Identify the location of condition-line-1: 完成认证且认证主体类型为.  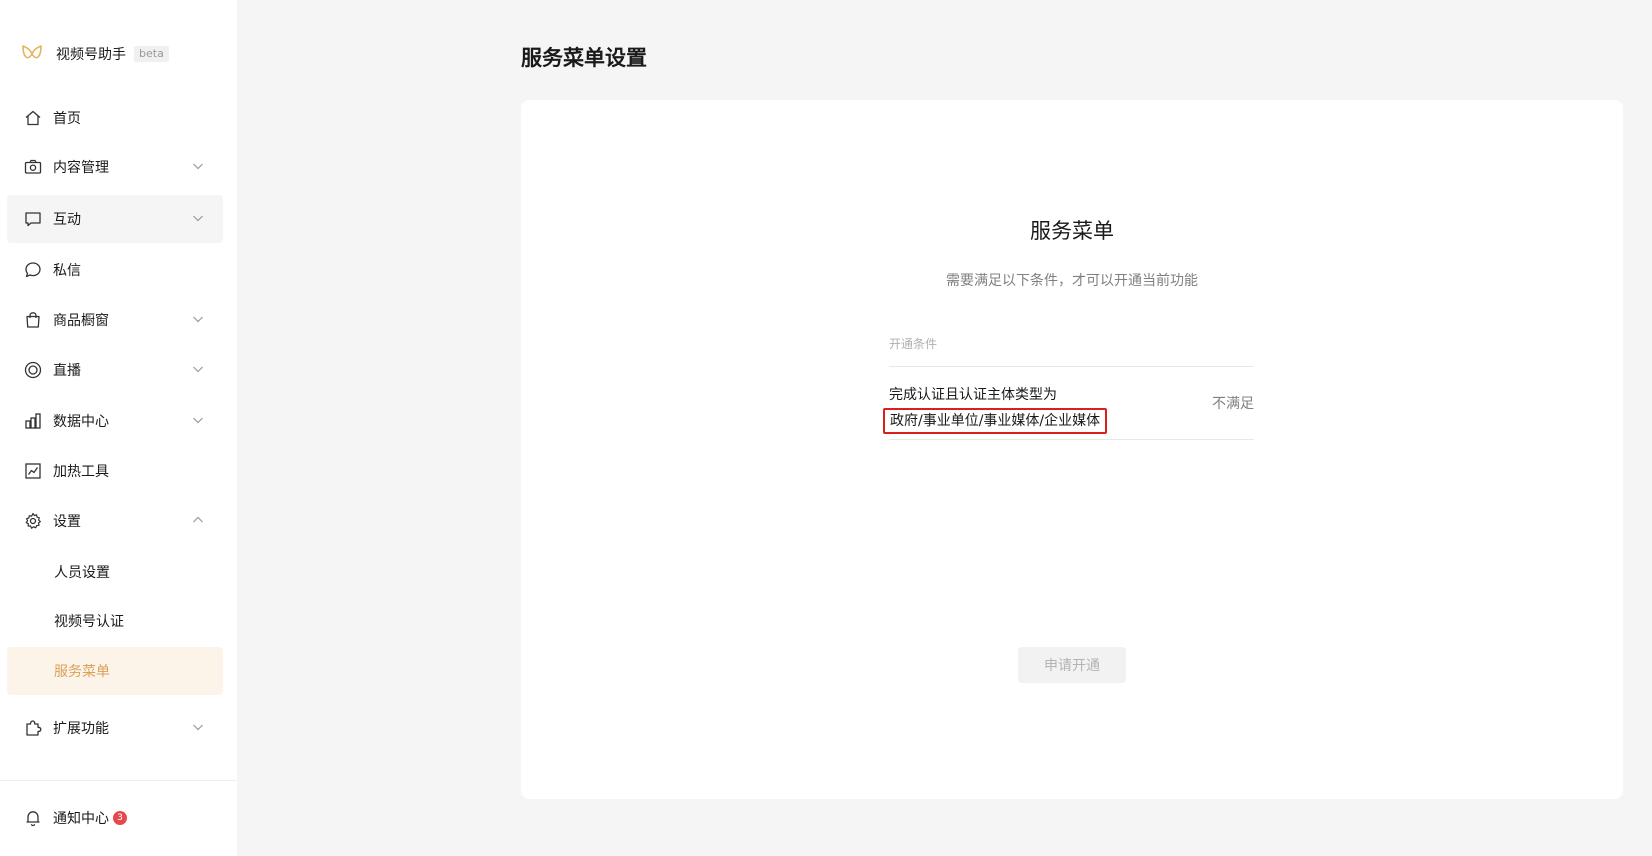
(973, 395).